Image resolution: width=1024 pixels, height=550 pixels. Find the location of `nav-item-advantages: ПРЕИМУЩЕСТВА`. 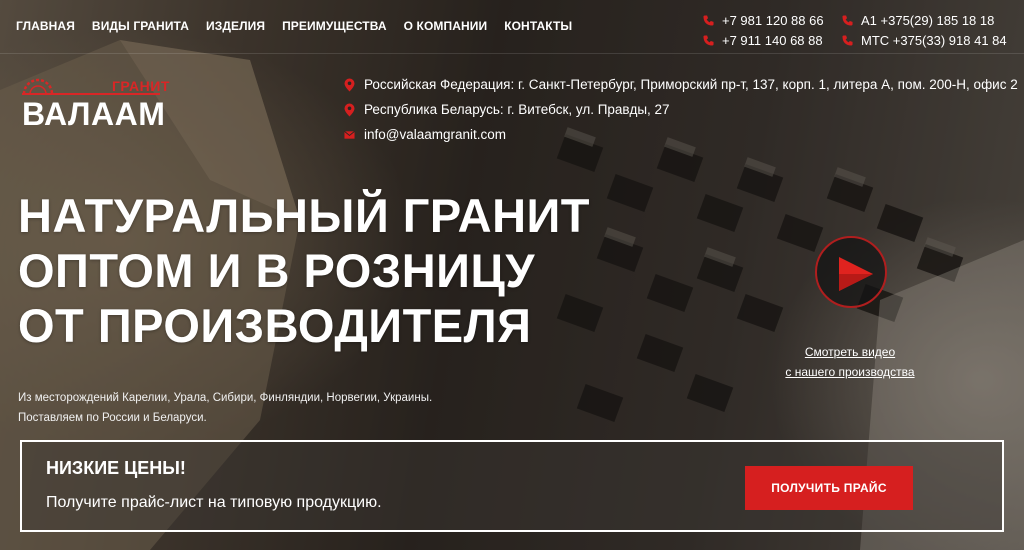

nav-item-advantages: ПРЕИМУЩЕСТВА is located at coordinates (334, 26).